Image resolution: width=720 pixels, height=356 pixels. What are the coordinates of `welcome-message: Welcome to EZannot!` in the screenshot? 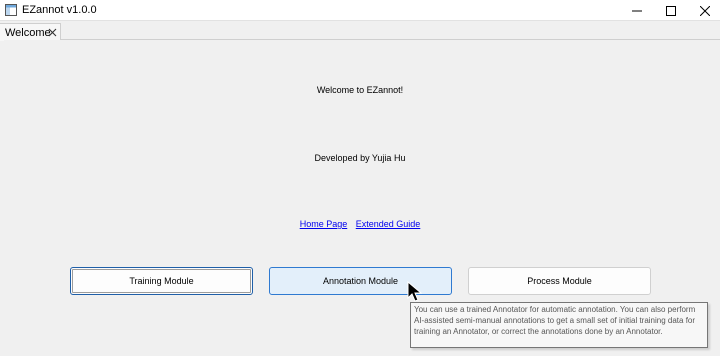 It's located at (360, 90).